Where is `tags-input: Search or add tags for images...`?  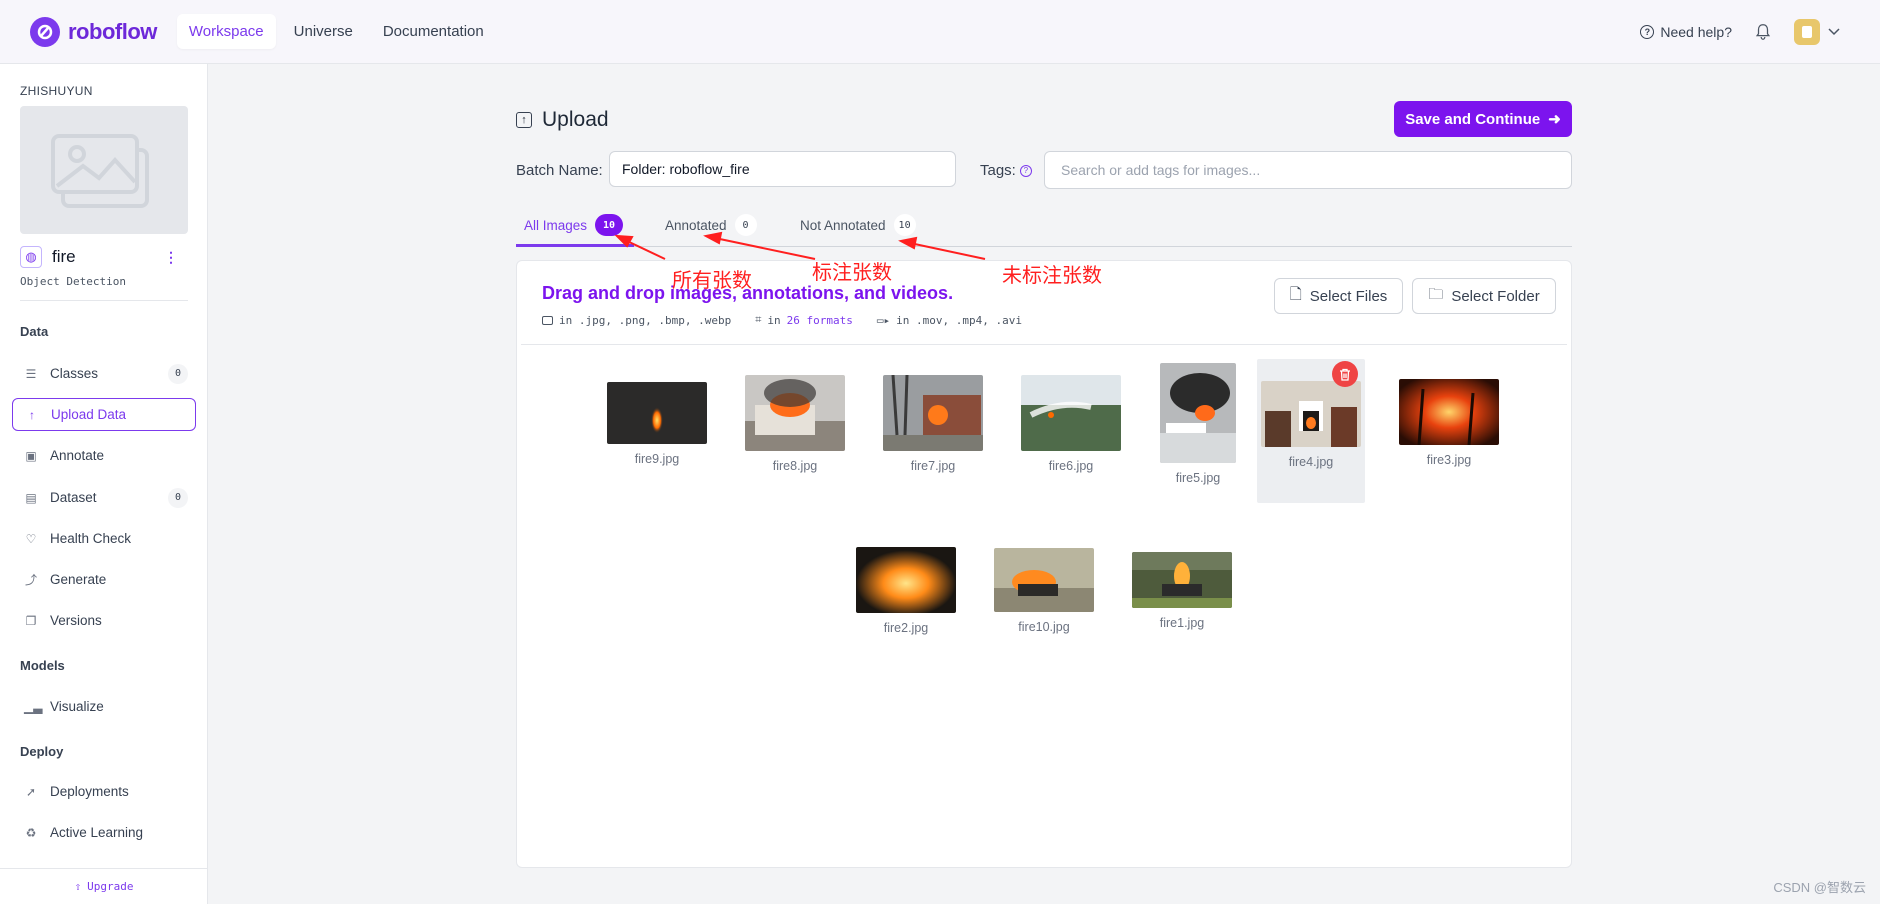 tags-input: Search or add tags for images... is located at coordinates (1308, 170).